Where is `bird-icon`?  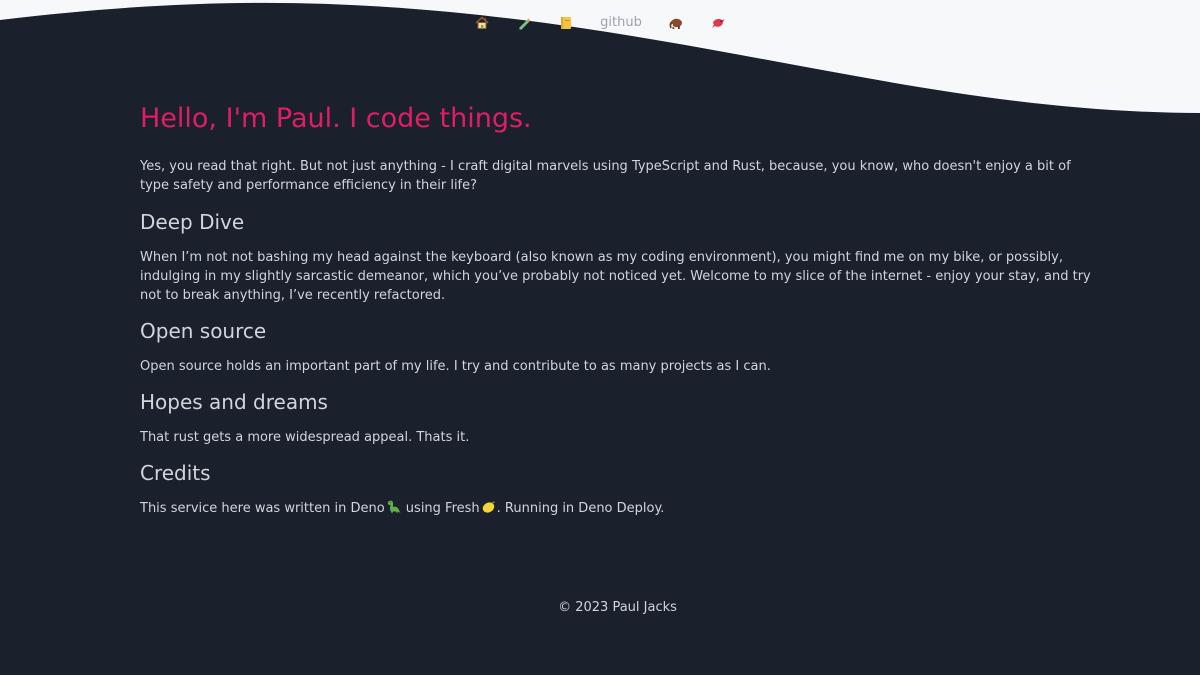 bird-icon is located at coordinates (718, 23).